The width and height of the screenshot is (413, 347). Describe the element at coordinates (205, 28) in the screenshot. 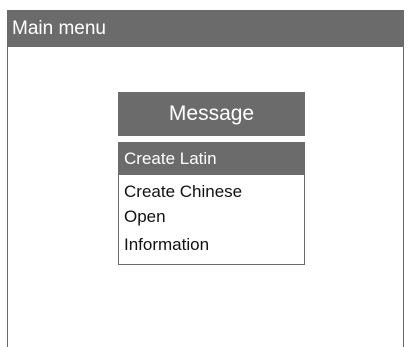

I see `title-bar: Main menu` at that location.